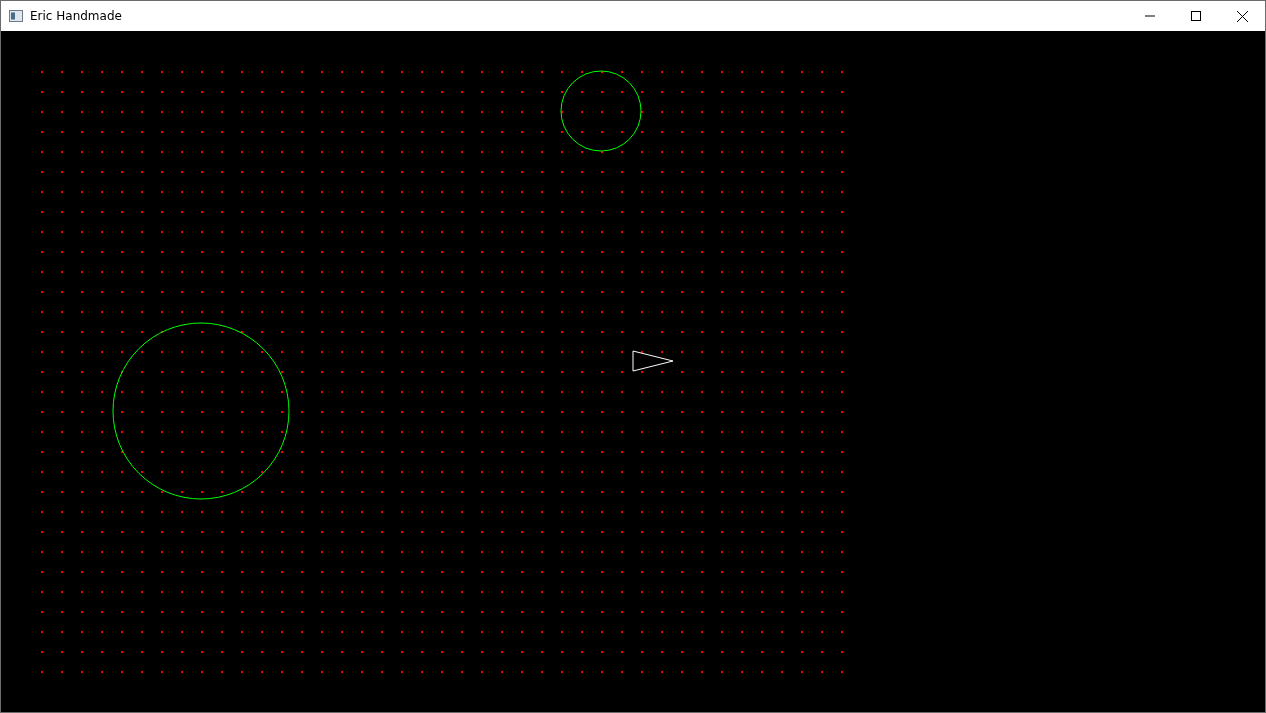 The image size is (1266, 713). Describe the element at coordinates (1242, 16) in the screenshot. I see `close-icon` at that location.